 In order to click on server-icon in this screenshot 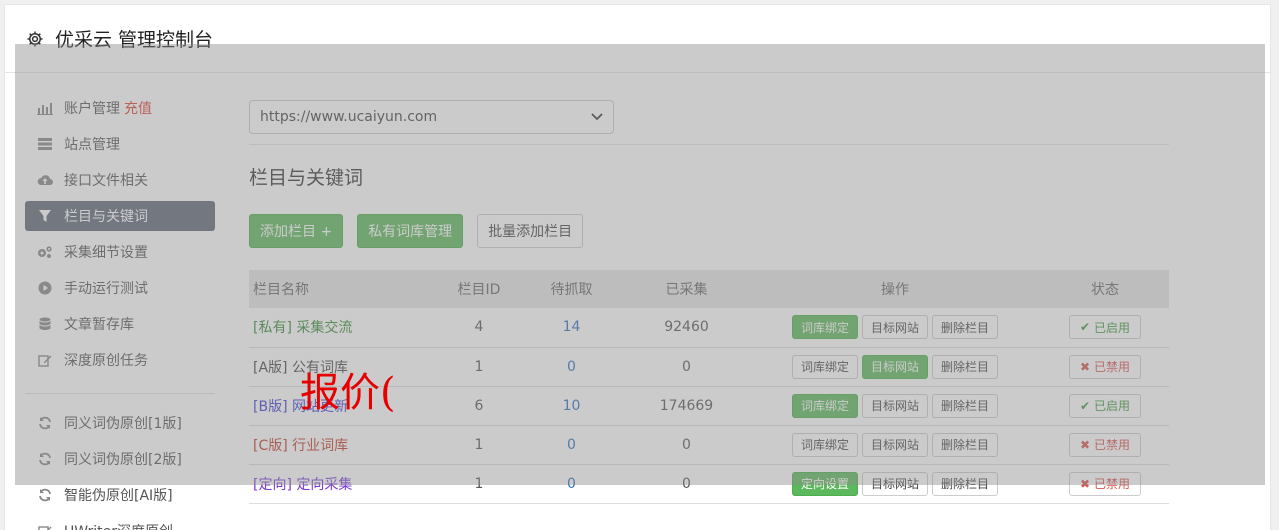, I will do `click(45, 144)`.